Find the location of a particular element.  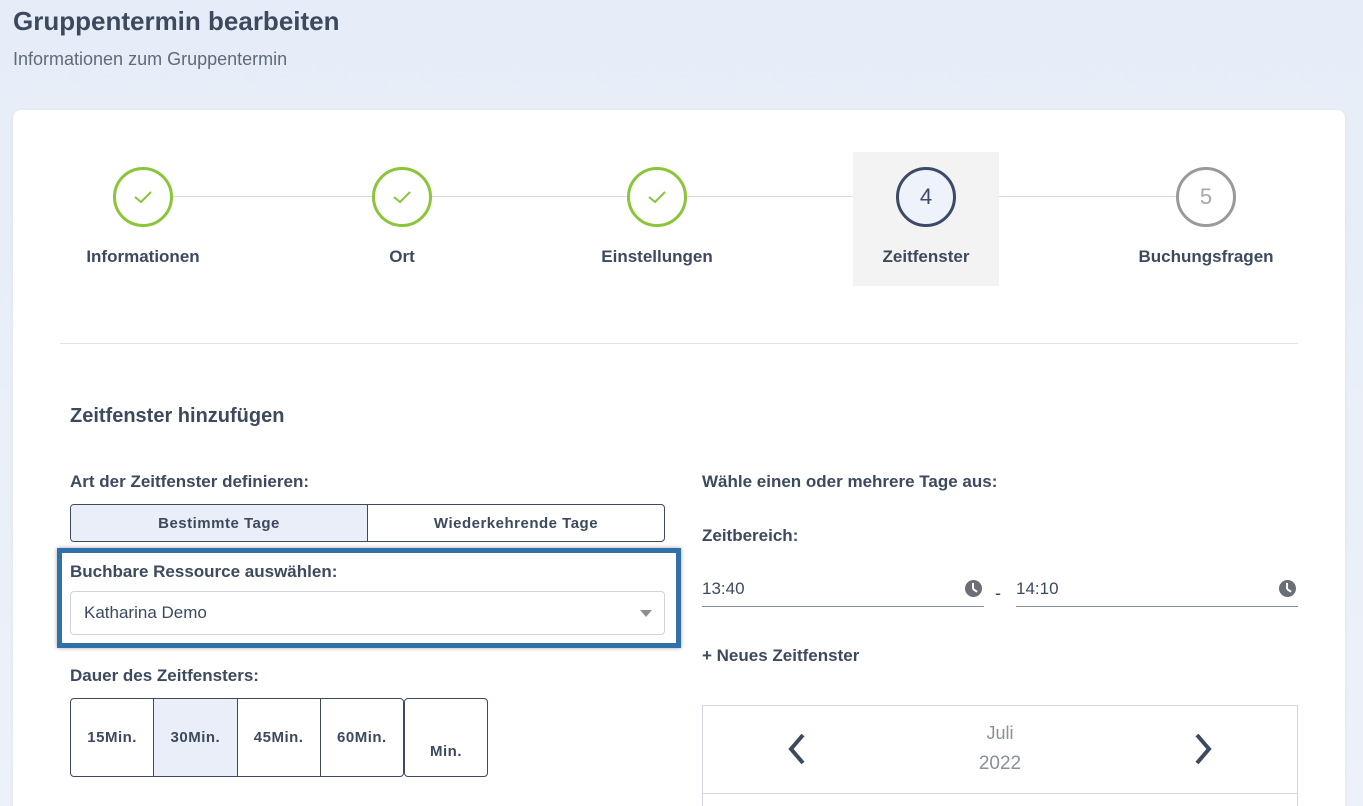

section-title: Zeitfenster hinzufügen is located at coordinates (177, 416).